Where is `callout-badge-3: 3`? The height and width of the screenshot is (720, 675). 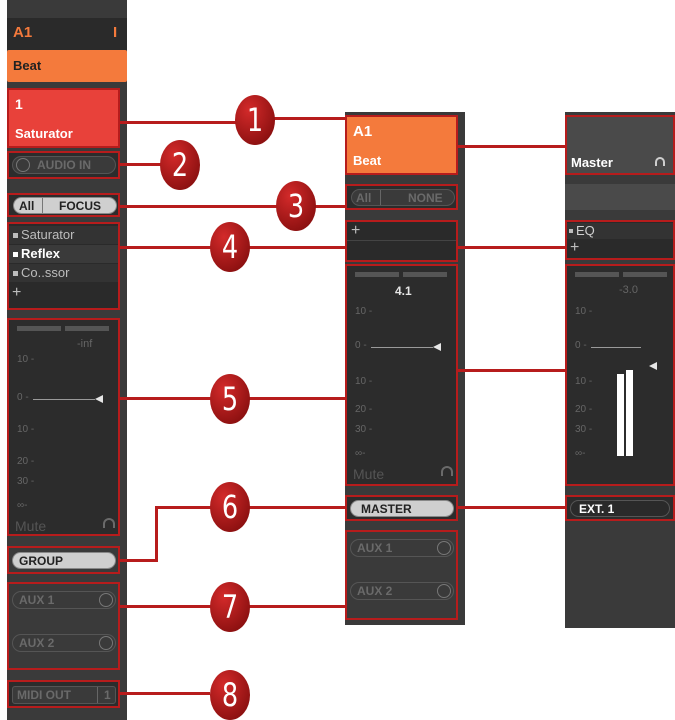 callout-badge-3: 3 is located at coordinates (296, 206).